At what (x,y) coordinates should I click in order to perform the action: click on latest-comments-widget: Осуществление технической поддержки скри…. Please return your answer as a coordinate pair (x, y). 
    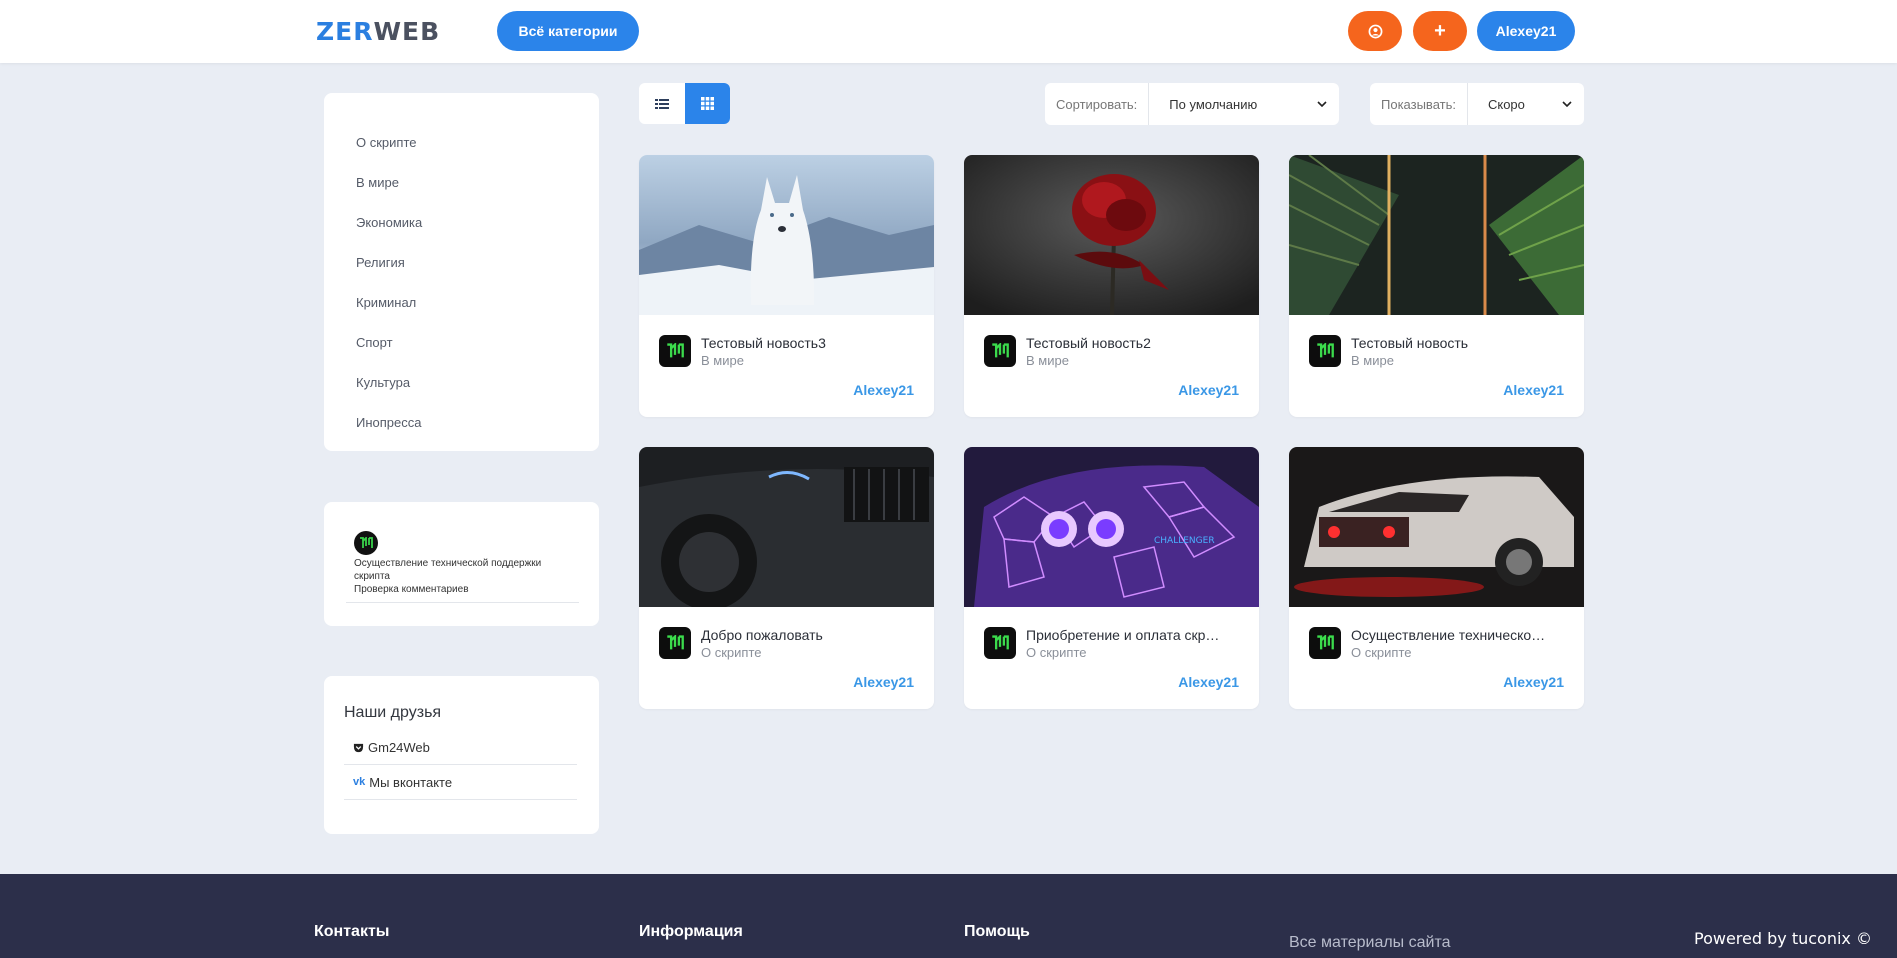
    Looking at the image, I should click on (461, 564).